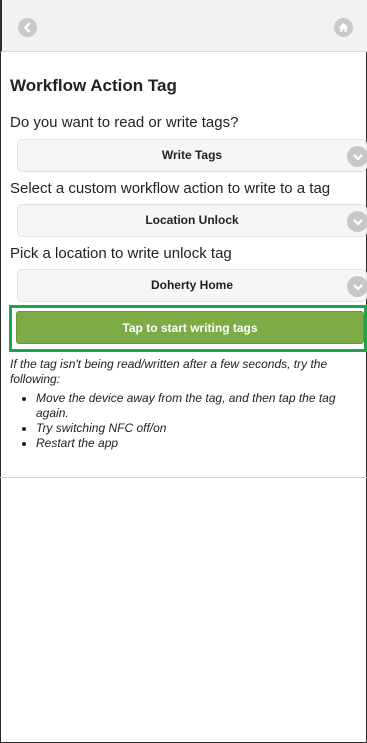  Describe the element at coordinates (183, 477) in the screenshot. I see `divider` at that location.